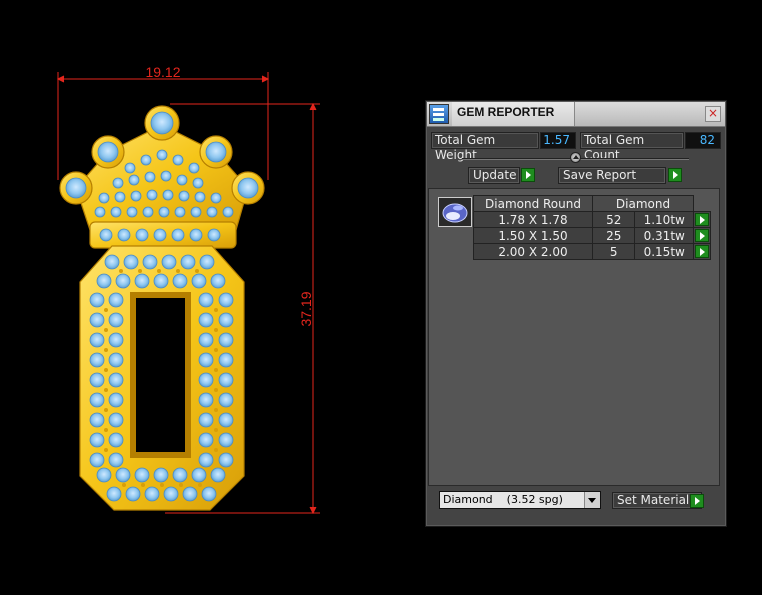 This screenshot has width=762, height=595. I want to click on panel-title: GEM REPORTER, so click(506, 112).